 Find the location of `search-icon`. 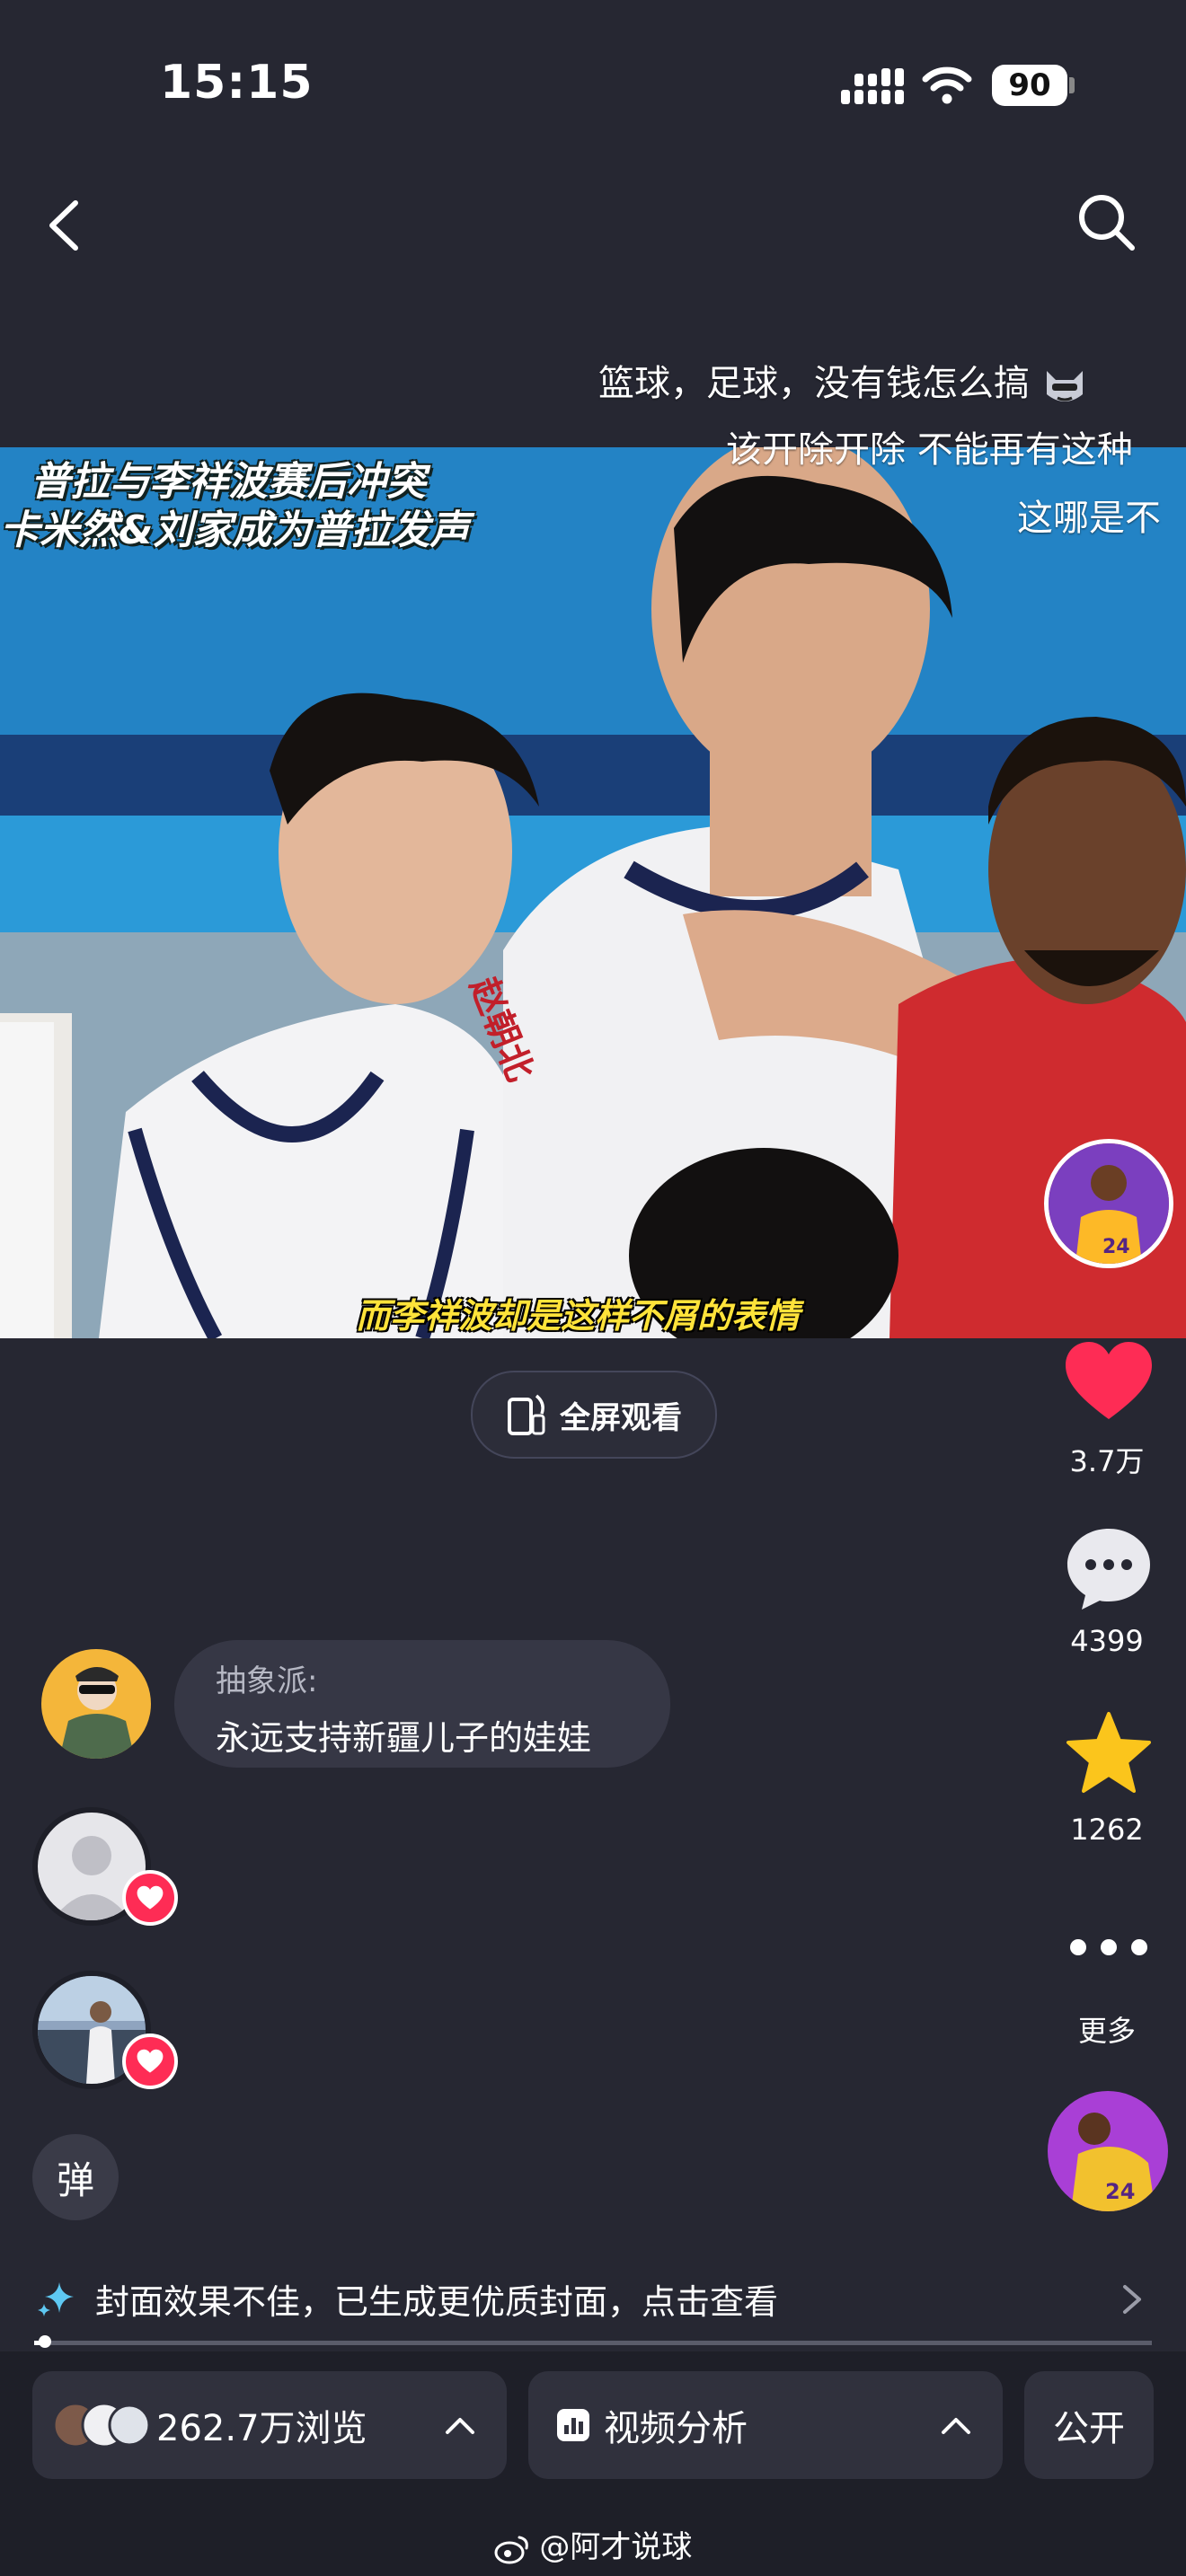

search-icon is located at coordinates (1107, 222).